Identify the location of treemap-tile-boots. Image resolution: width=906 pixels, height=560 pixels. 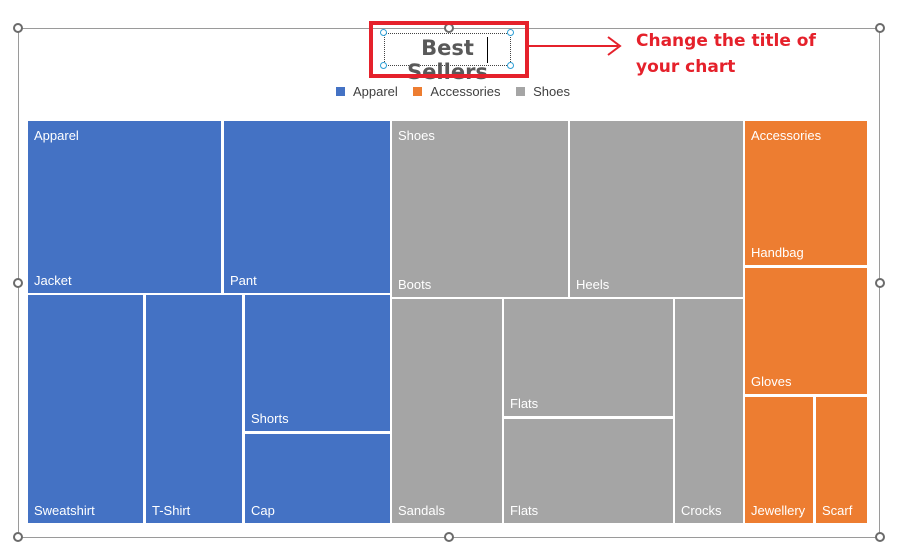
(480, 209).